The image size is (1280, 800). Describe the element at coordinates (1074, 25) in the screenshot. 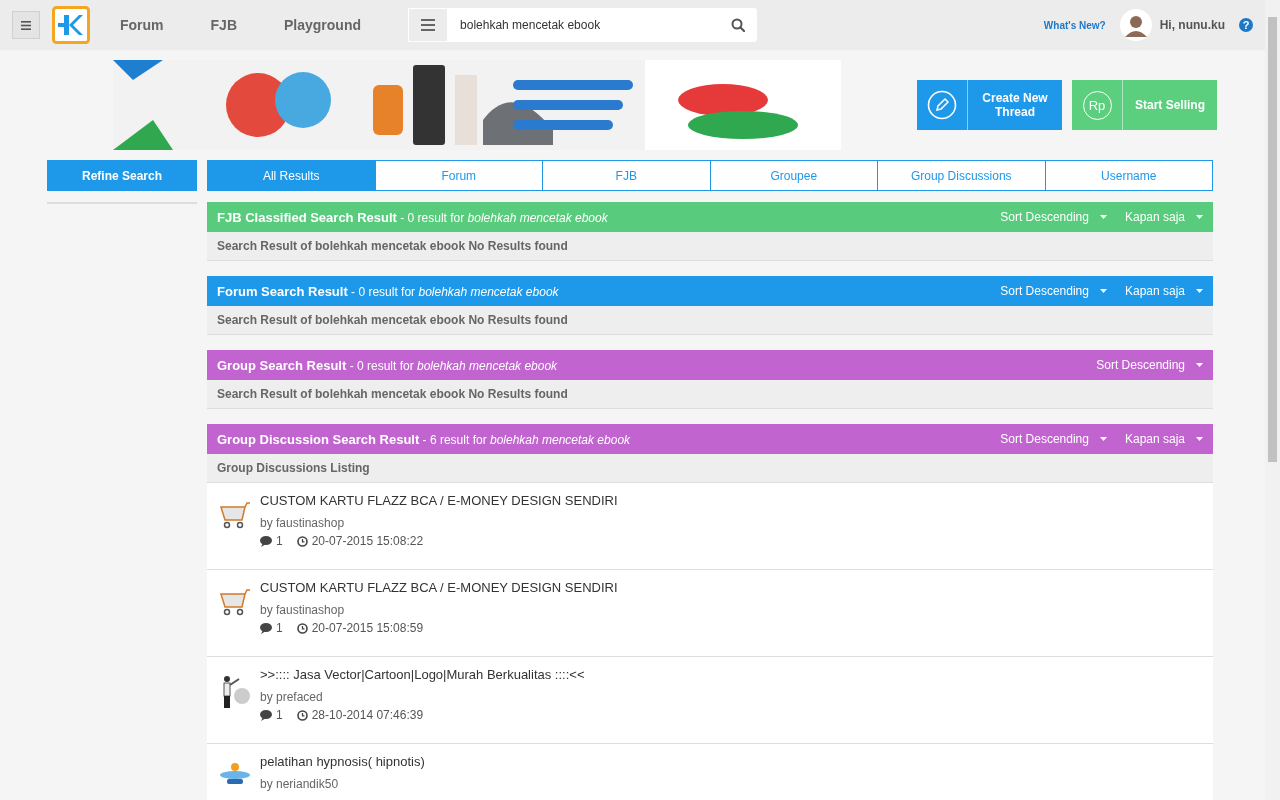

I see `whats-new-link: What's New?` at that location.